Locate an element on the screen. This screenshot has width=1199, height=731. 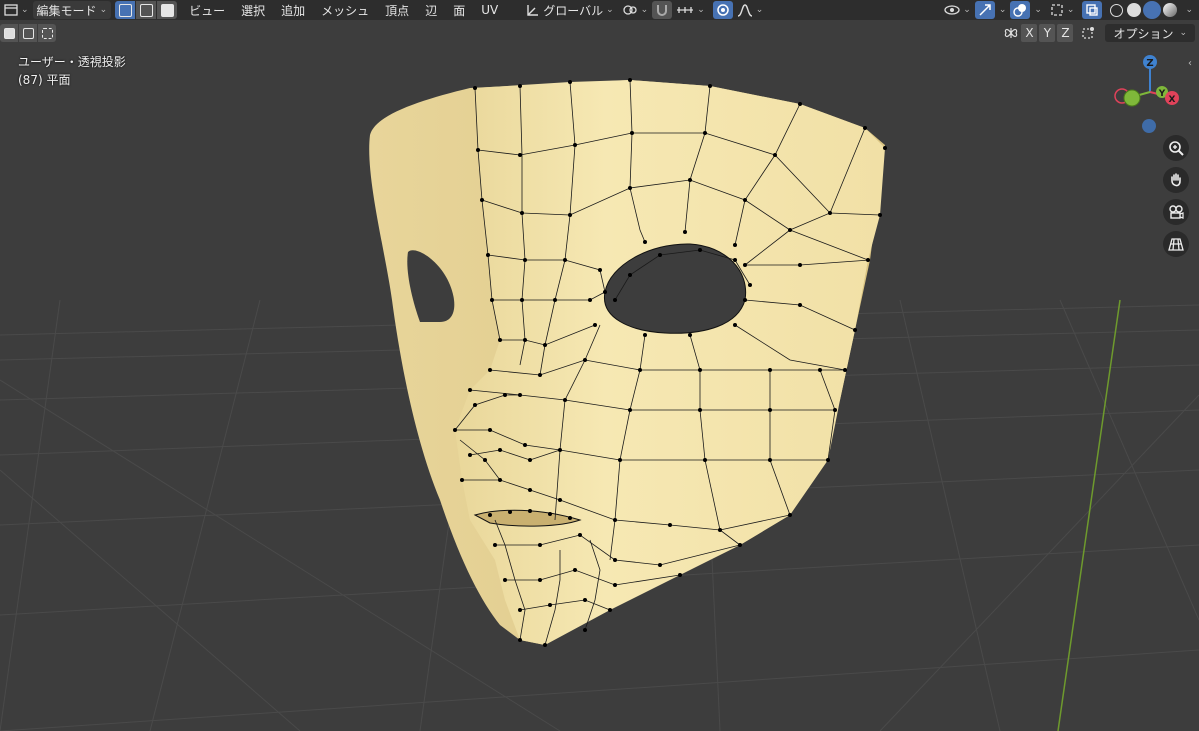
select-subtract-icon is located at coordinates (47, 33).